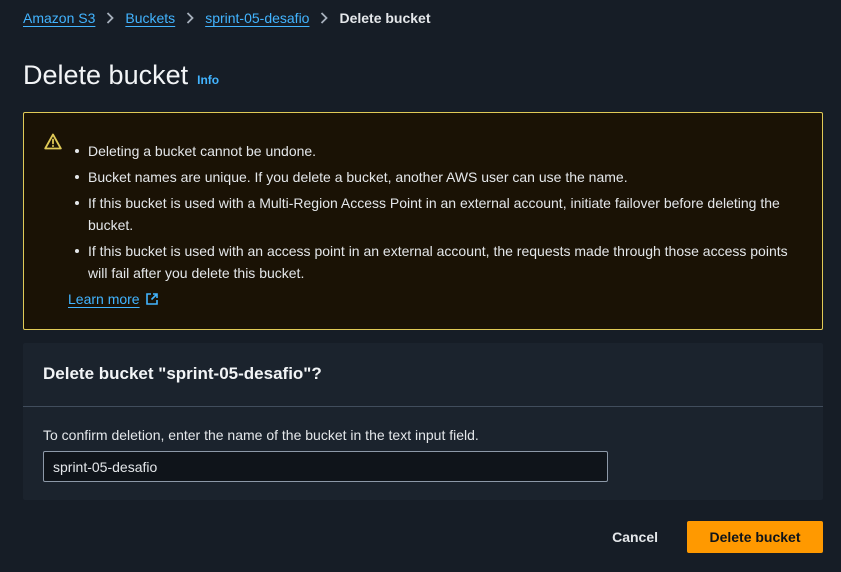 The image size is (841, 572). What do you see at coordinates (257, 18) in the screenshot?
I see `breadcrumb-bucket-name: sprint-05-desafio` at bounding box center [257, 18].